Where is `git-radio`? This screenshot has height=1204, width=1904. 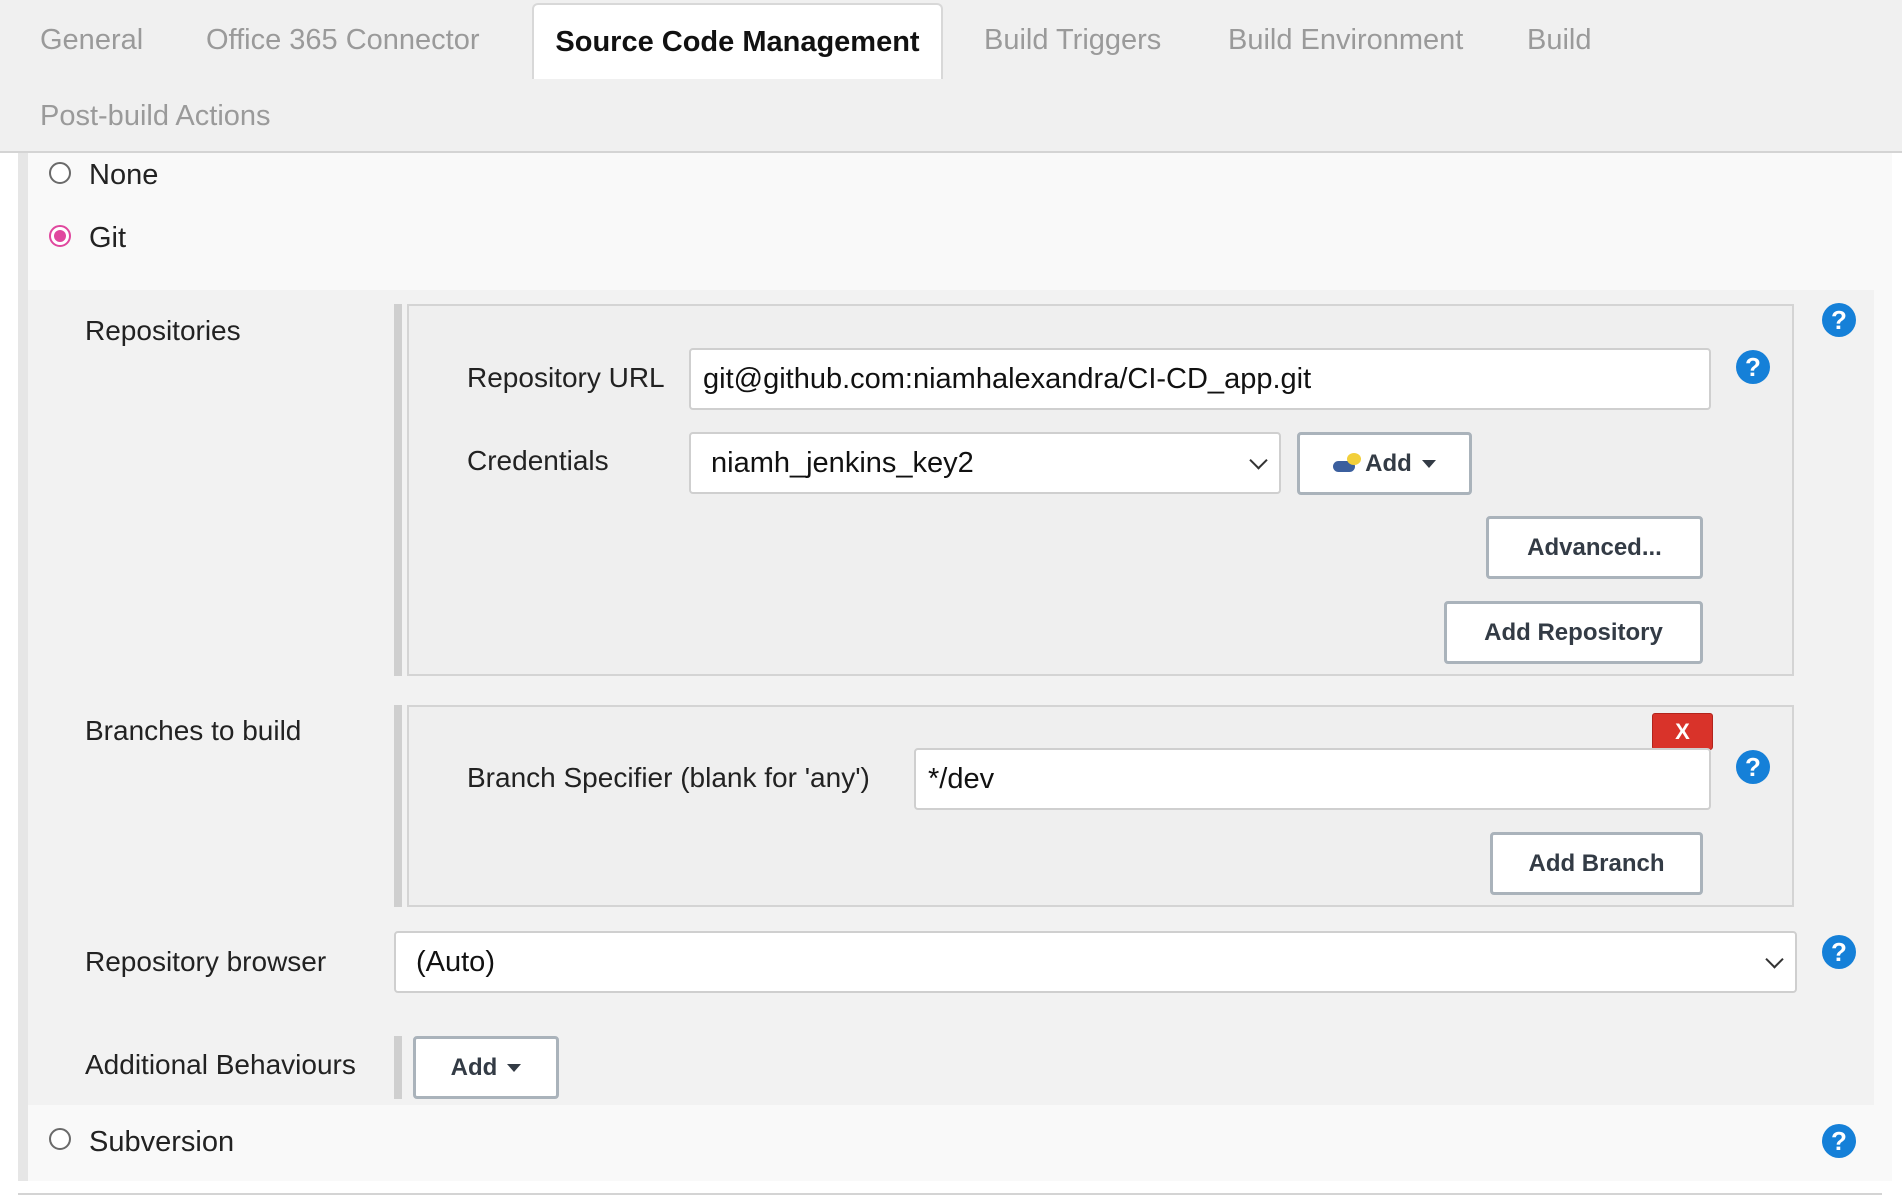 git-radio is located at coordinates (60, 236).